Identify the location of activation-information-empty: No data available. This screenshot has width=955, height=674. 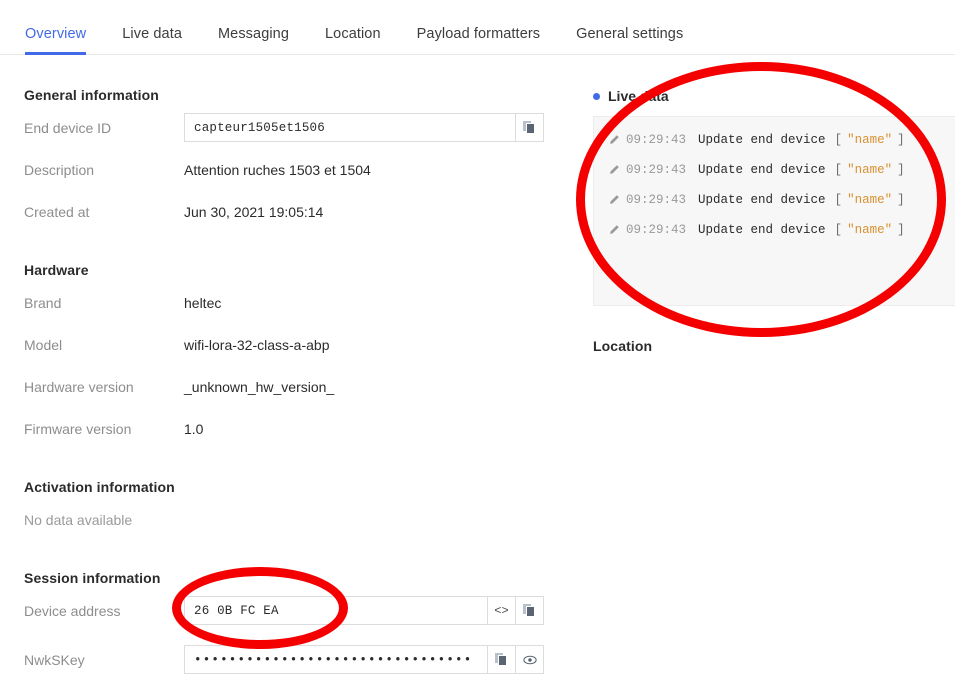
(78, 520).